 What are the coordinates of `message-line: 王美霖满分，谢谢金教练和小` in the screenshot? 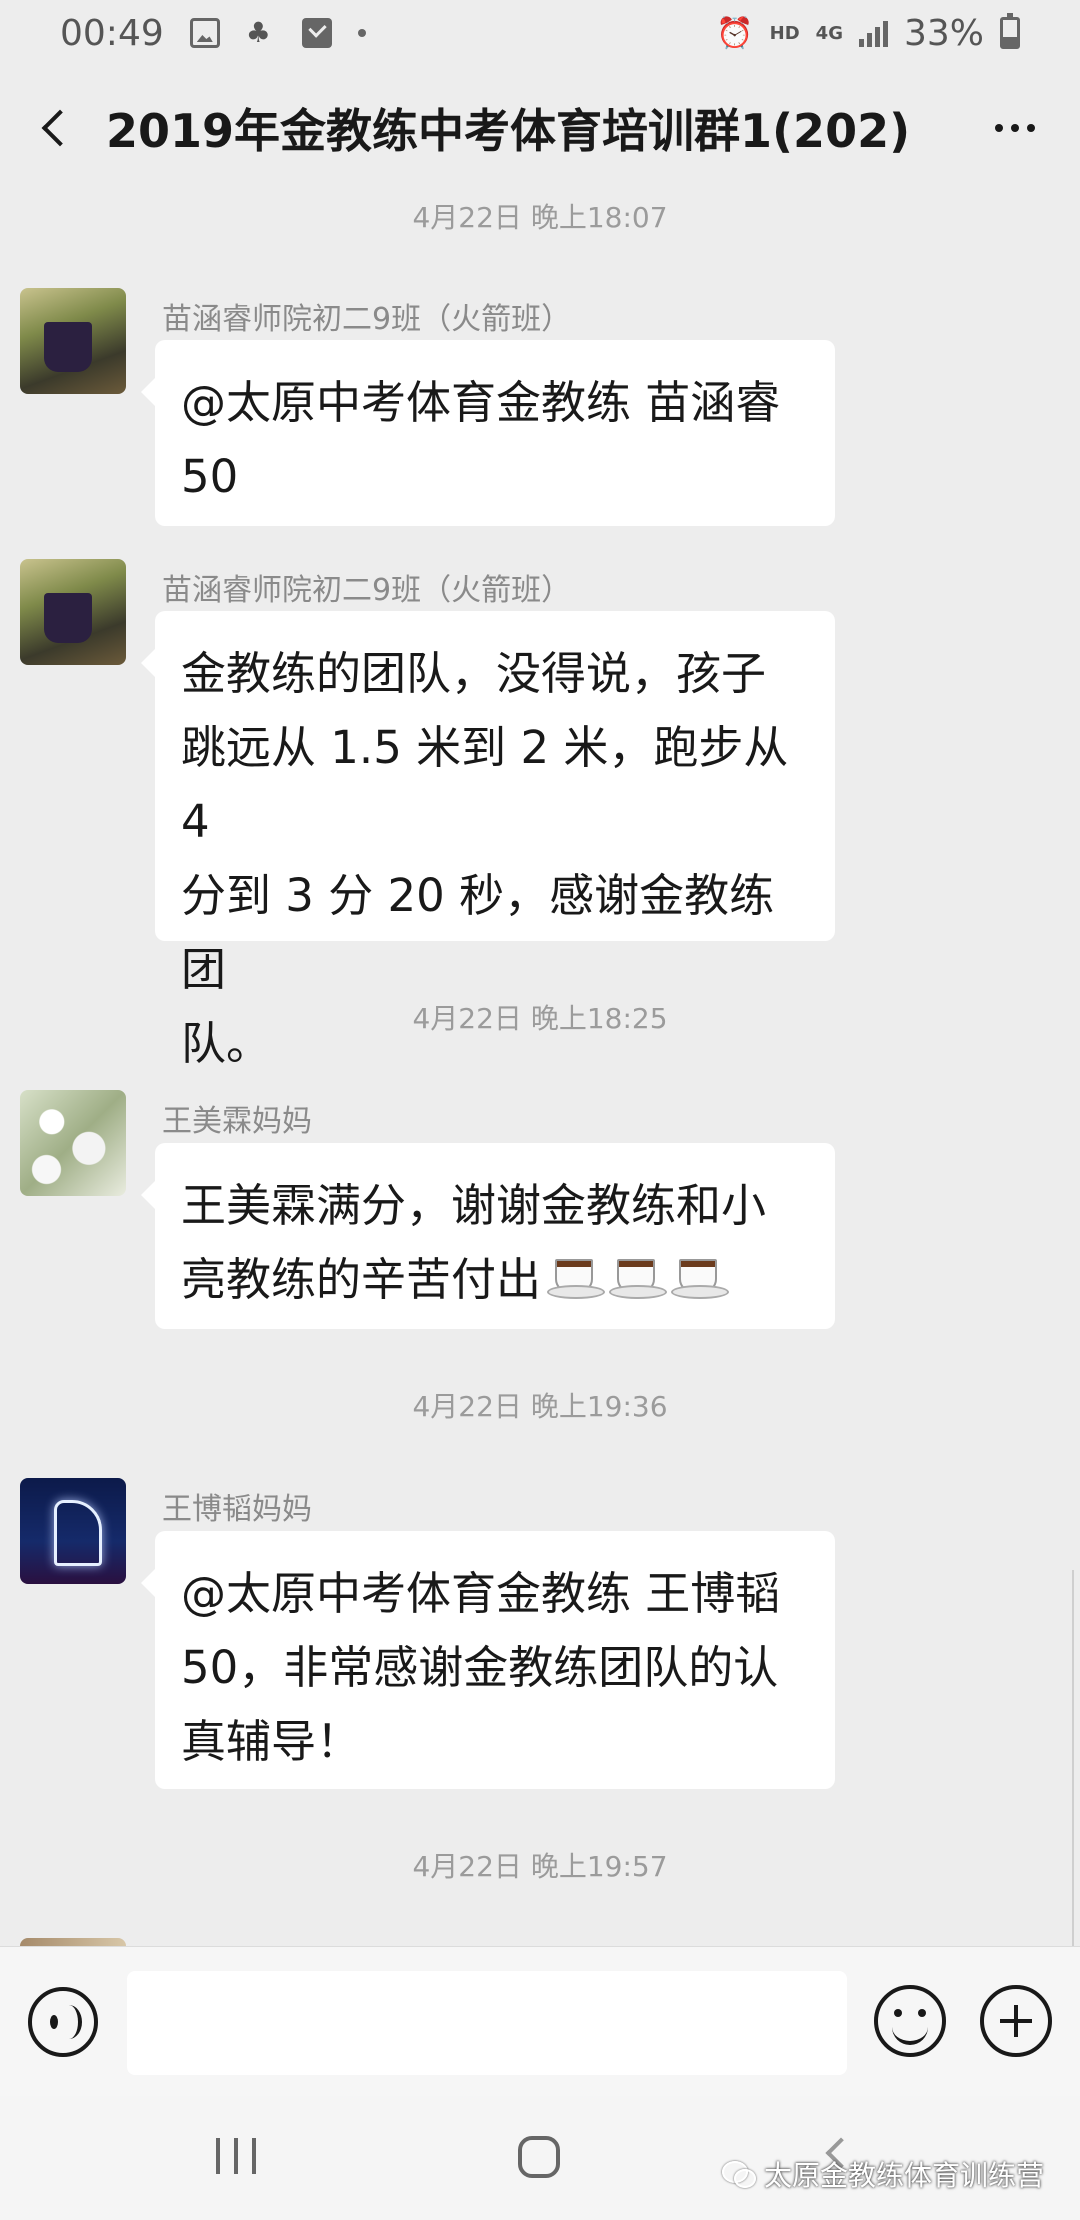 It's located at (474, 1205).